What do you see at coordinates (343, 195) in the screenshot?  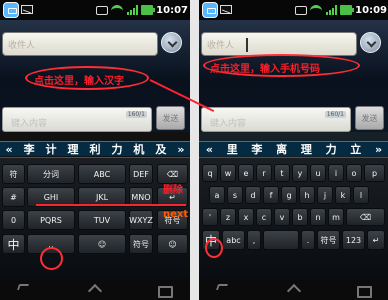 I see `key-k: k` at bounding box center [343, 195].